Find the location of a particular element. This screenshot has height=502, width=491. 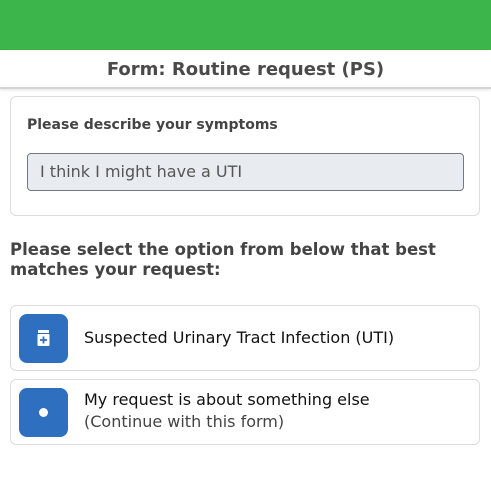

page-title-bar: Form: Routine request (PS) is located at coordinates (245, 69).